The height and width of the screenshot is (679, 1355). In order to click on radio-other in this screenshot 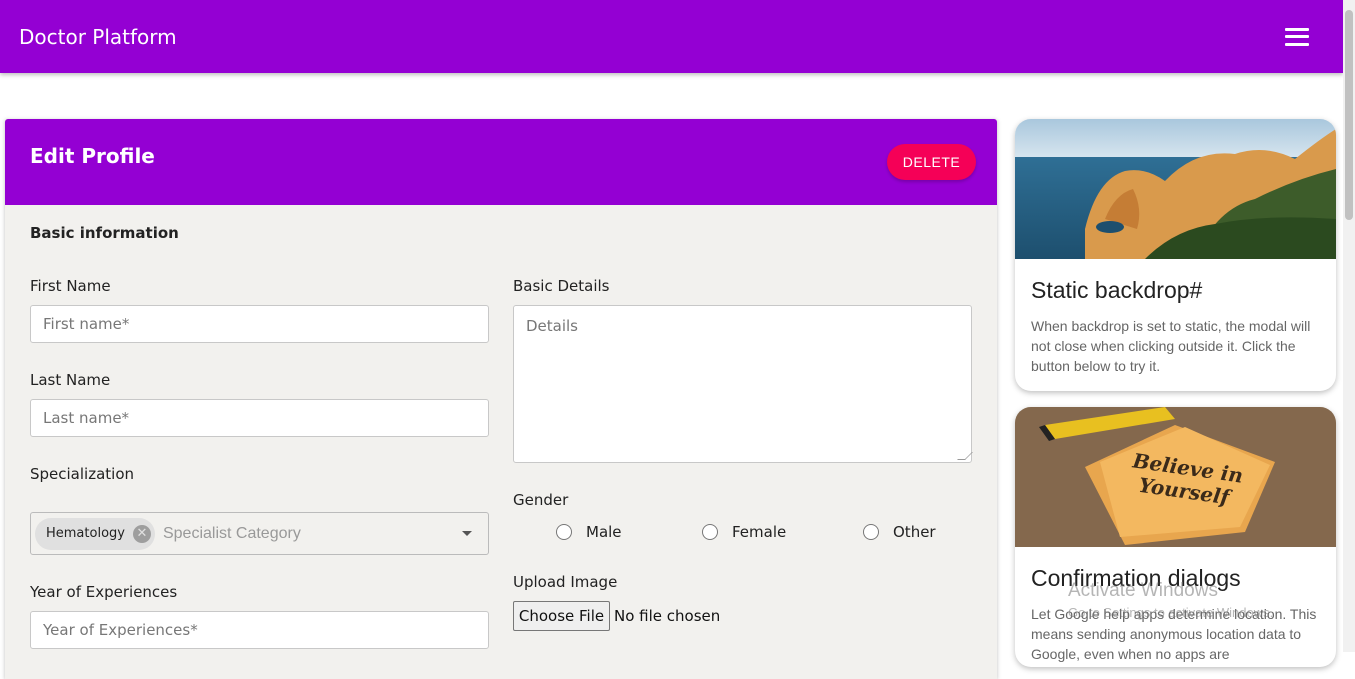, I will do `click(871, 532)`.